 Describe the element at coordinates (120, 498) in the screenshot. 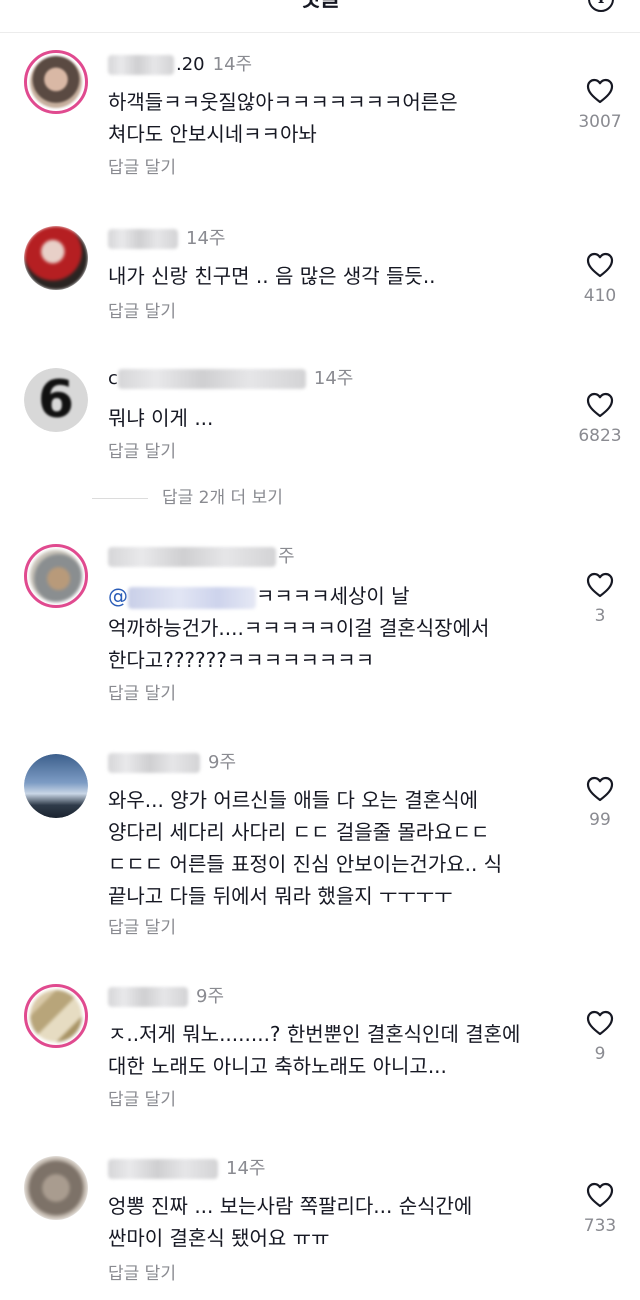

I see `divider-line` at that location.